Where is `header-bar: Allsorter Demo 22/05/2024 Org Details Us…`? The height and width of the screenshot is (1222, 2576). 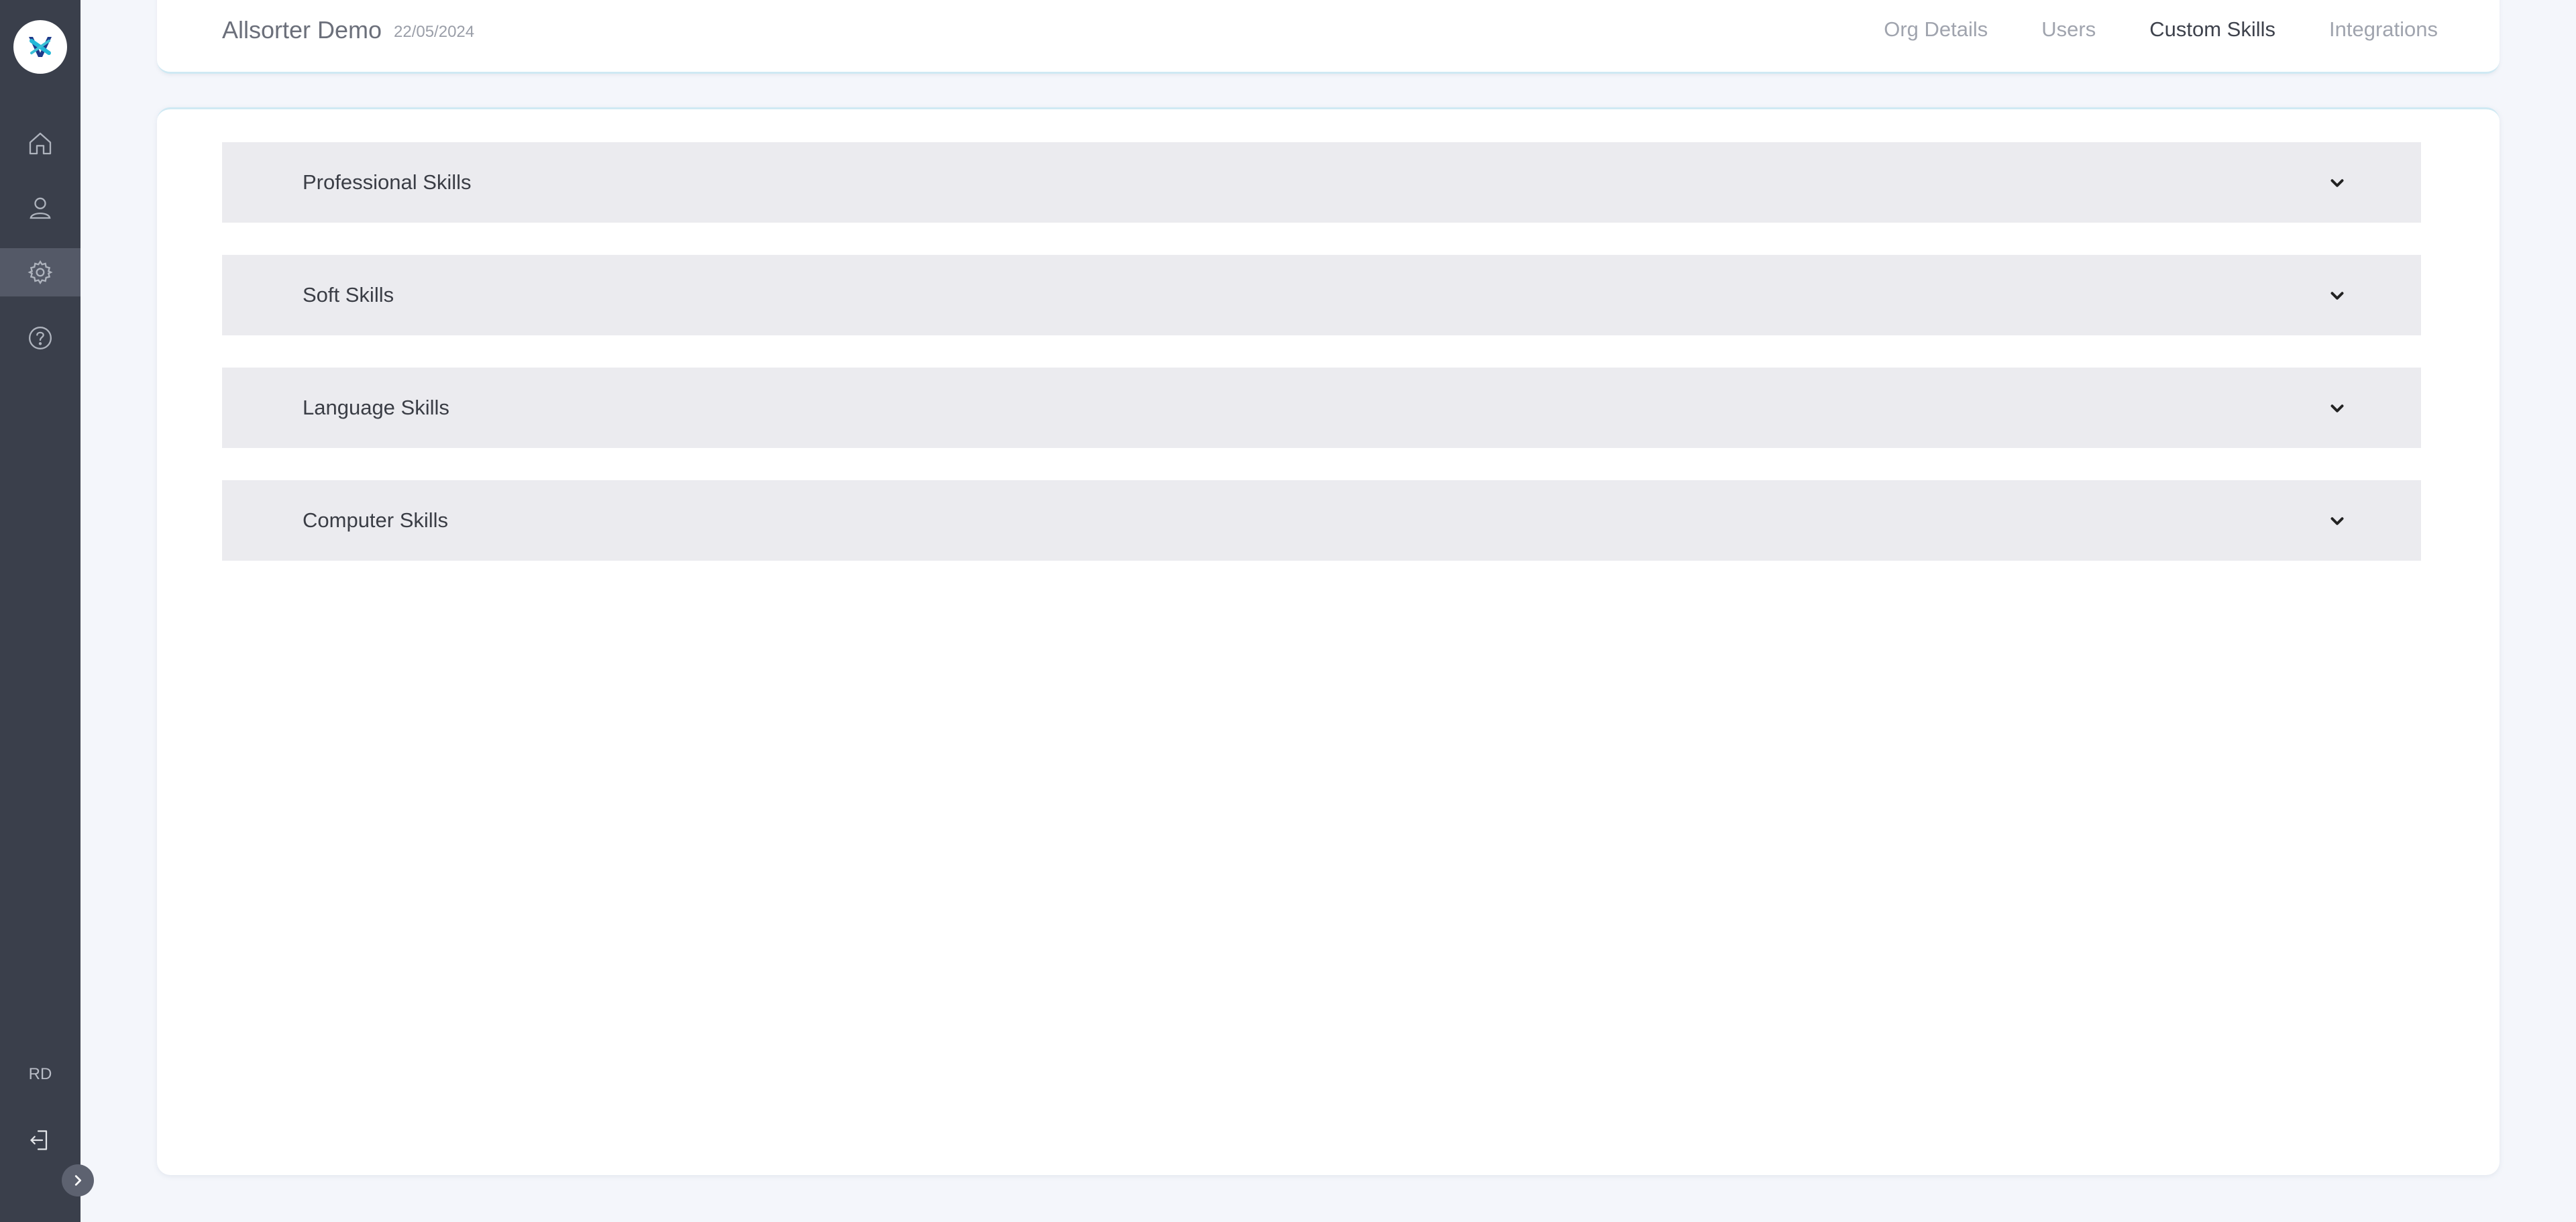
header-bar: Allsorter Demo 22/05/2024 Org Details Us… is located at coordinates (1328, 37).